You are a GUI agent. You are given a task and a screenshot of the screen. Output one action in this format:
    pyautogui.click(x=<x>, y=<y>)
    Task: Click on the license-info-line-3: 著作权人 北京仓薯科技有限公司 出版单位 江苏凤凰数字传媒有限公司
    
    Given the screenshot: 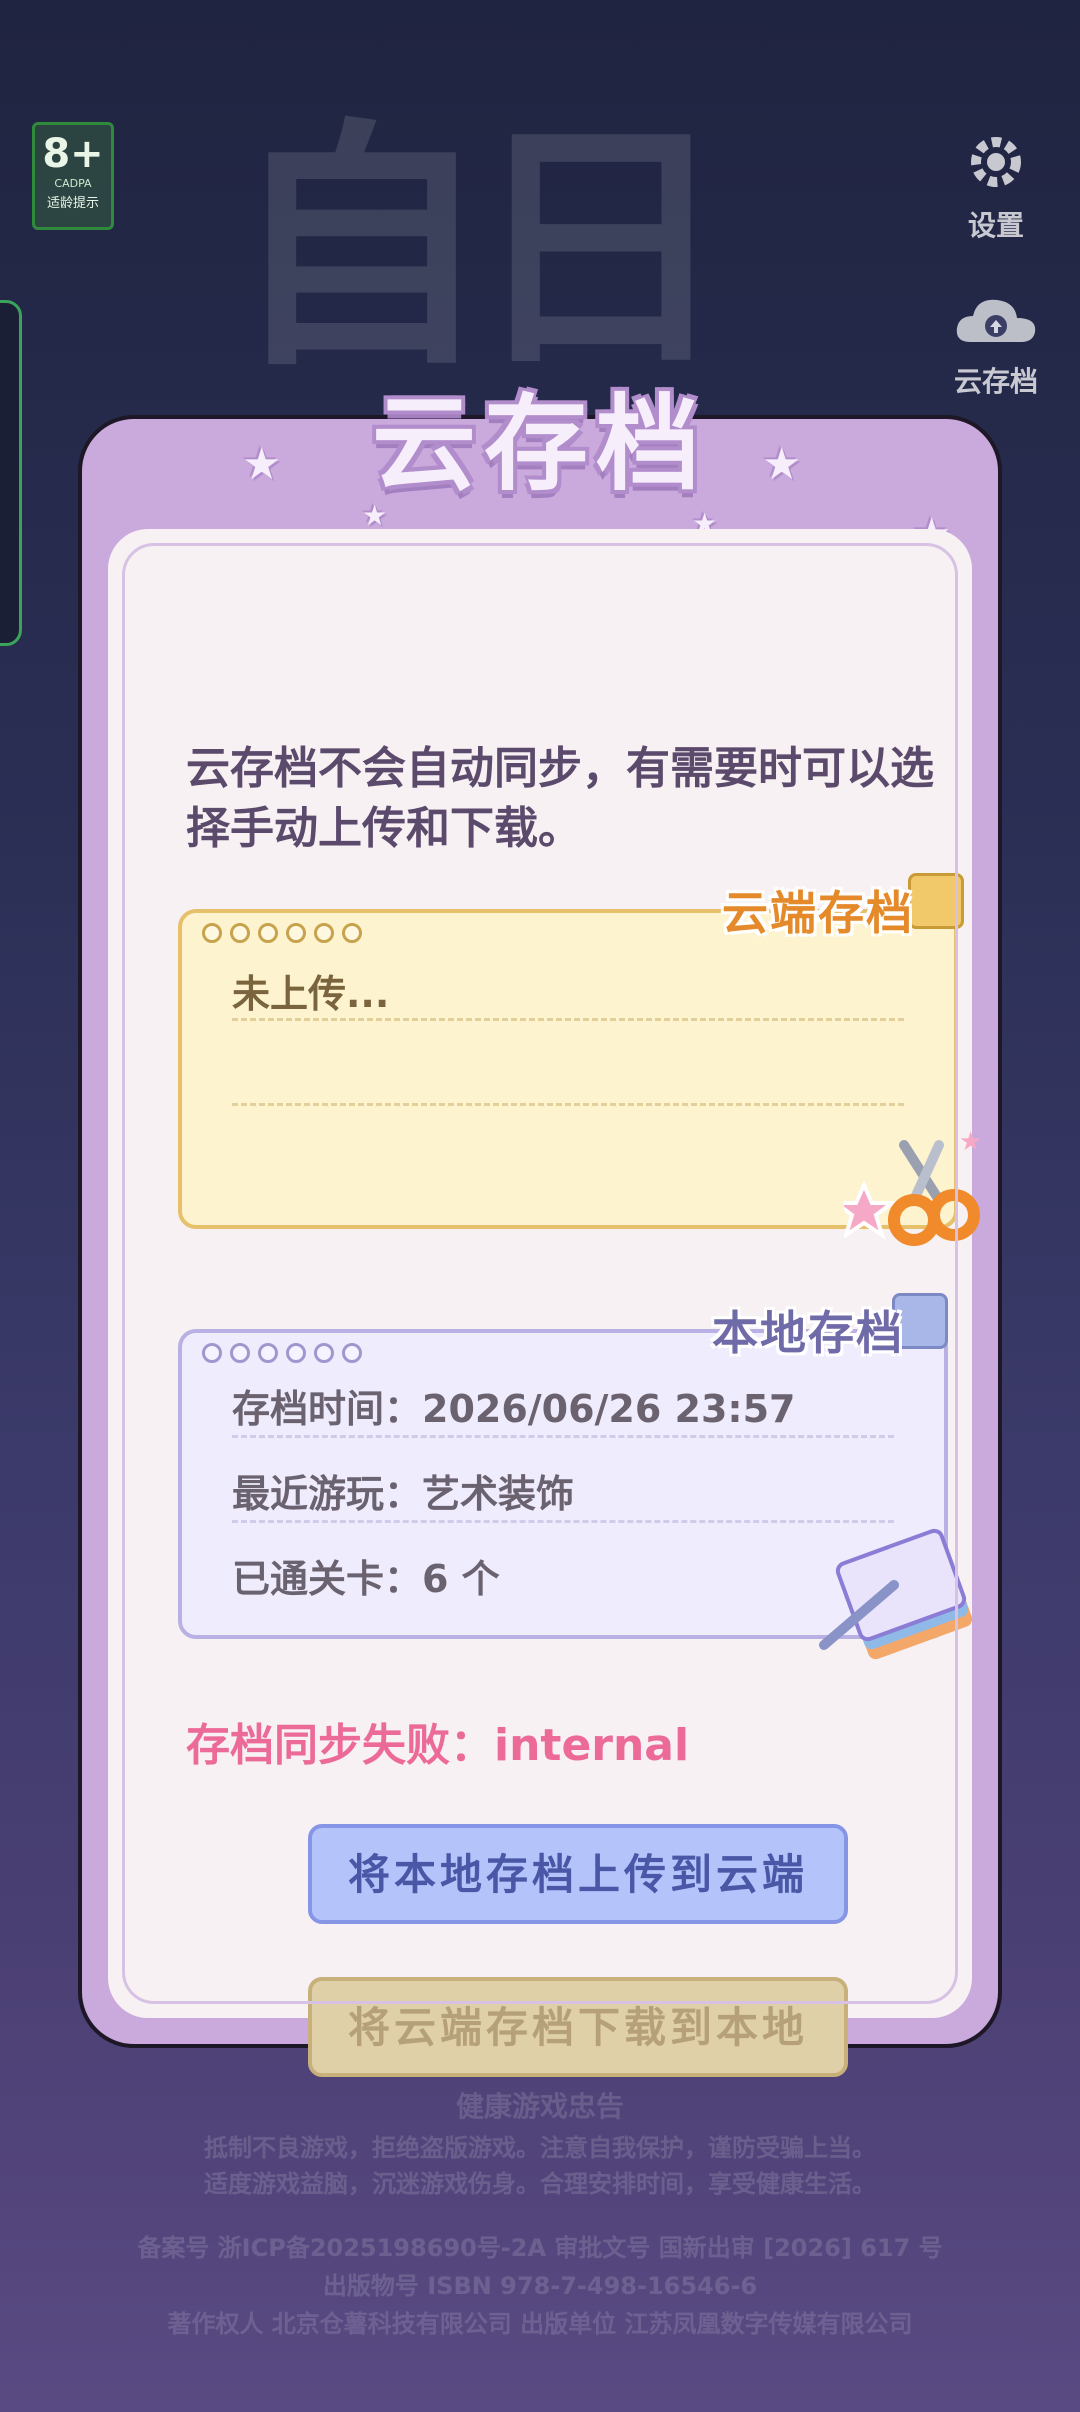 What is the action you would take?
    pyautogui.click(x=540, y=2324)
    